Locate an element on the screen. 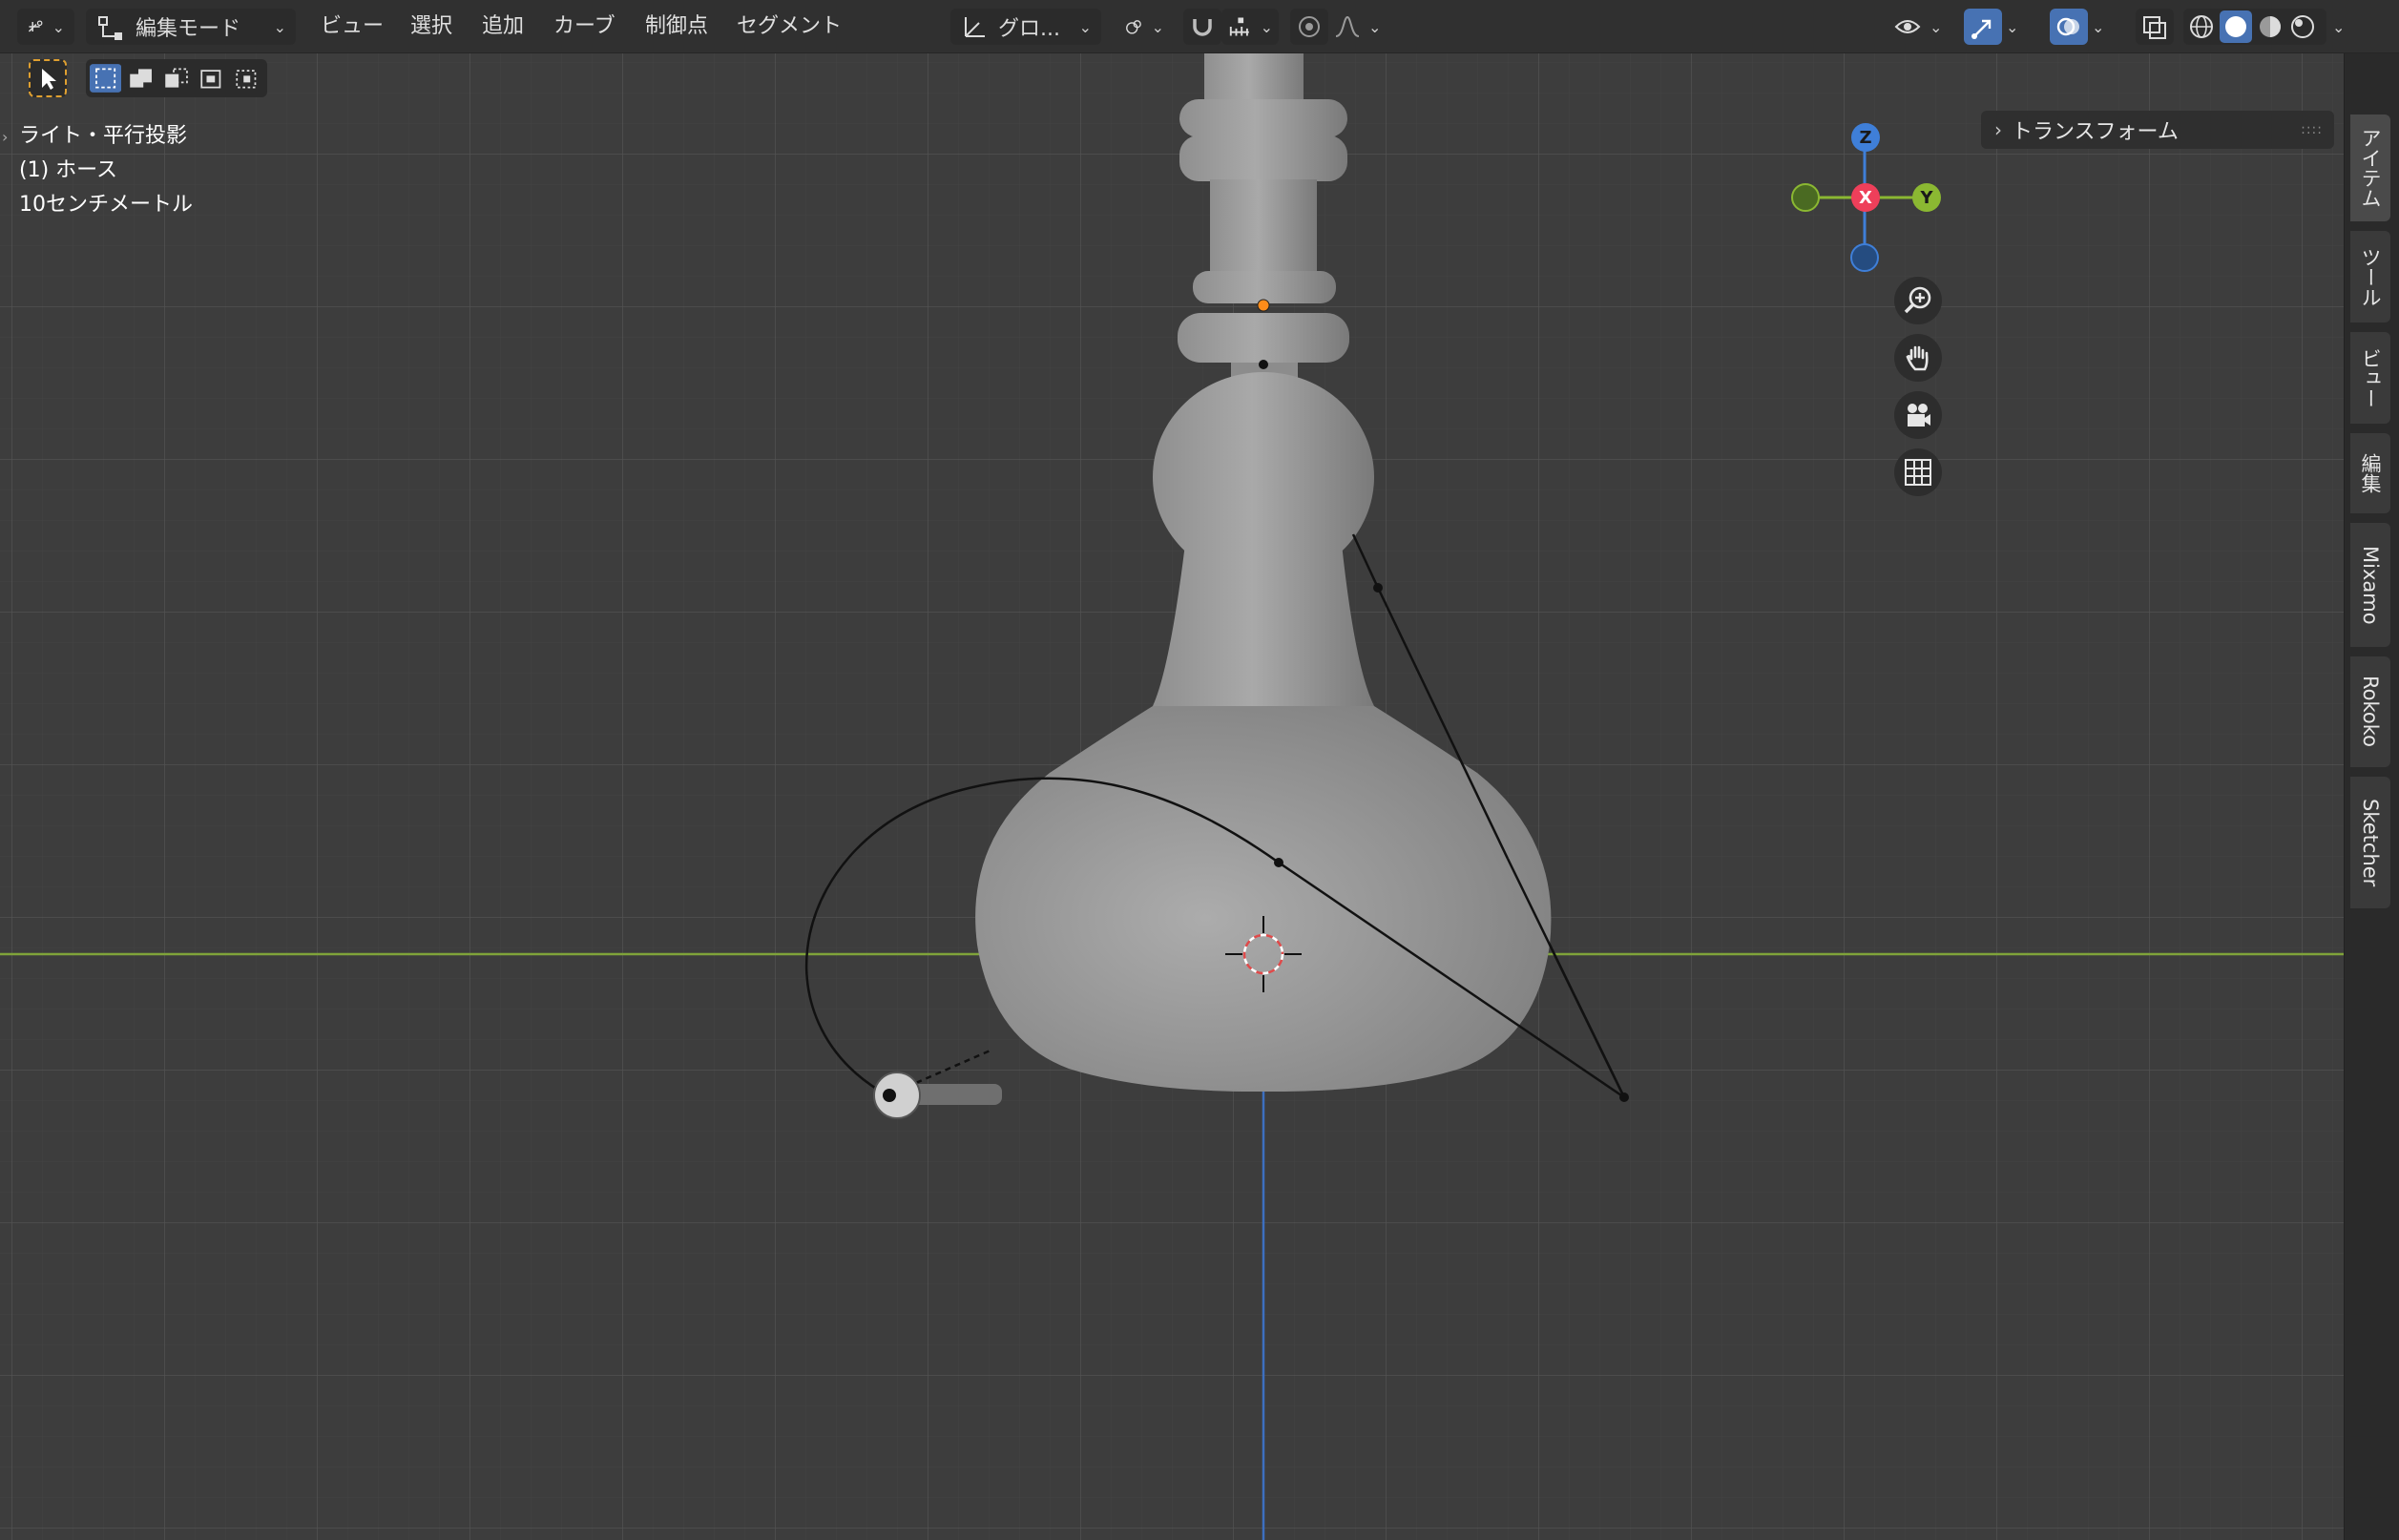  snap-target-dropdown: ⌄ is located at coordinates (1250, 27).